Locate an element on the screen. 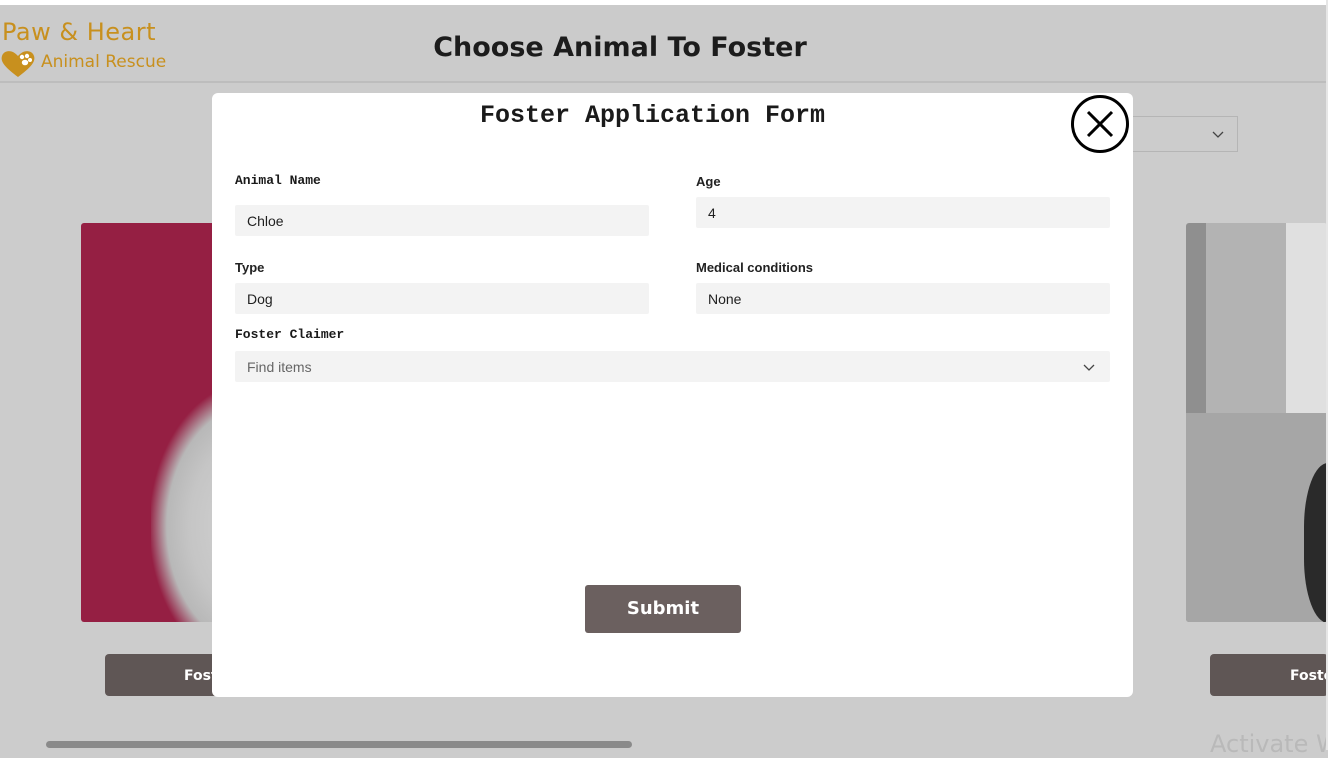 The height and width of the screenshot is (758, 1328). type-field: Dog is located at coordinates (442, 298).